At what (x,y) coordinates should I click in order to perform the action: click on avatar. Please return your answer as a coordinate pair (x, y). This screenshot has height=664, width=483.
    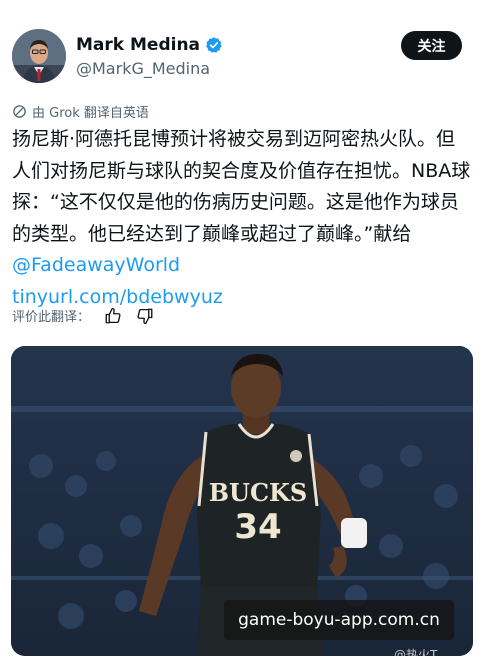
    Looking at the image, I should click on (39, 56).